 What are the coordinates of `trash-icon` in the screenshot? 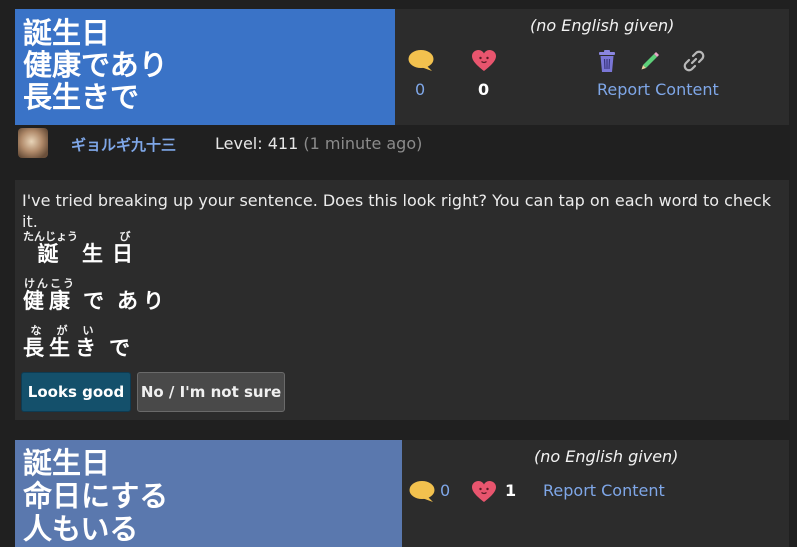 It's located at (607, 61).